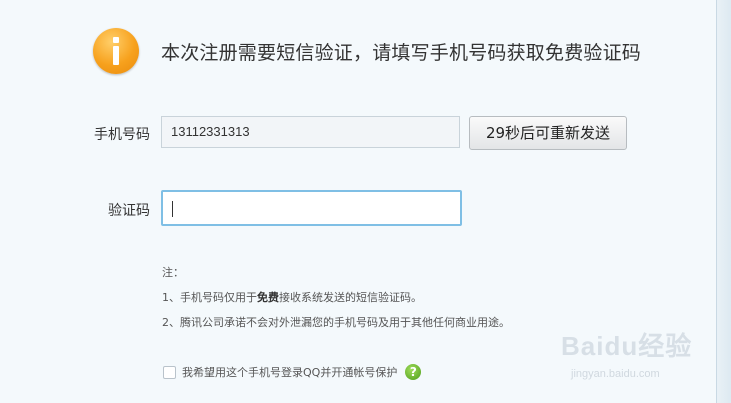 The height and width of the screenshot is (403, 731). I want to click on qq-protection-label: 我希望用这个手机号登录QQ并开通帐号保护, so click(289, 372).